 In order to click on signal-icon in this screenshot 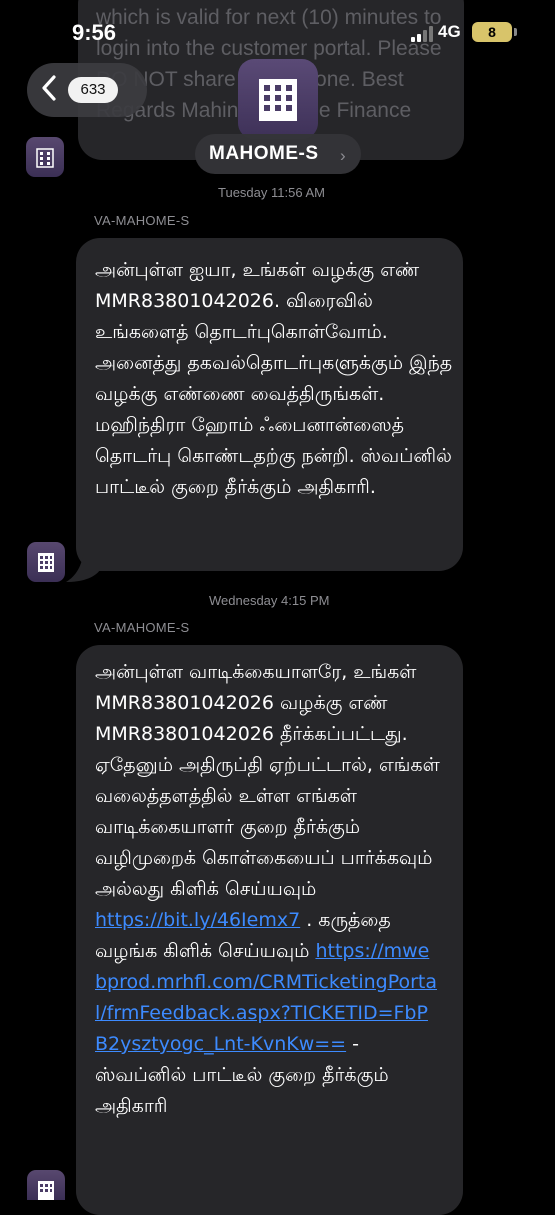, I will do `click(423, 34)`.